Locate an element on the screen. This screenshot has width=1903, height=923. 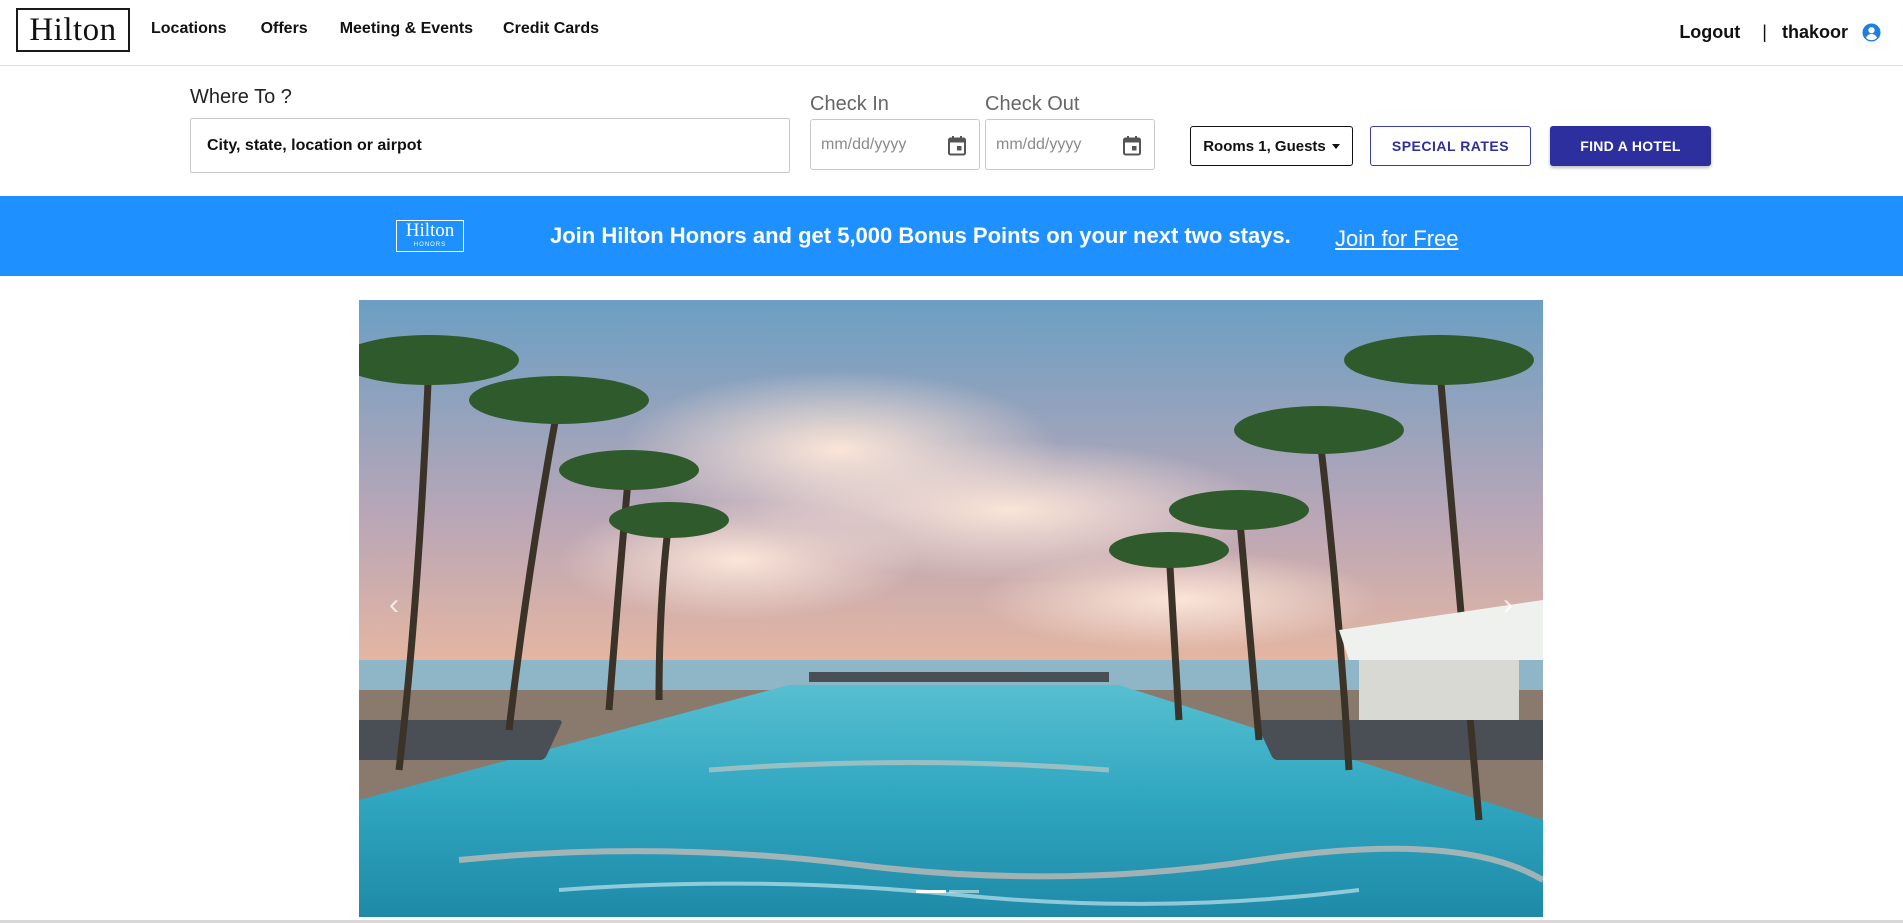
nav-link-meeting-events: Meeting & Events is located at coordinates (406, 29).